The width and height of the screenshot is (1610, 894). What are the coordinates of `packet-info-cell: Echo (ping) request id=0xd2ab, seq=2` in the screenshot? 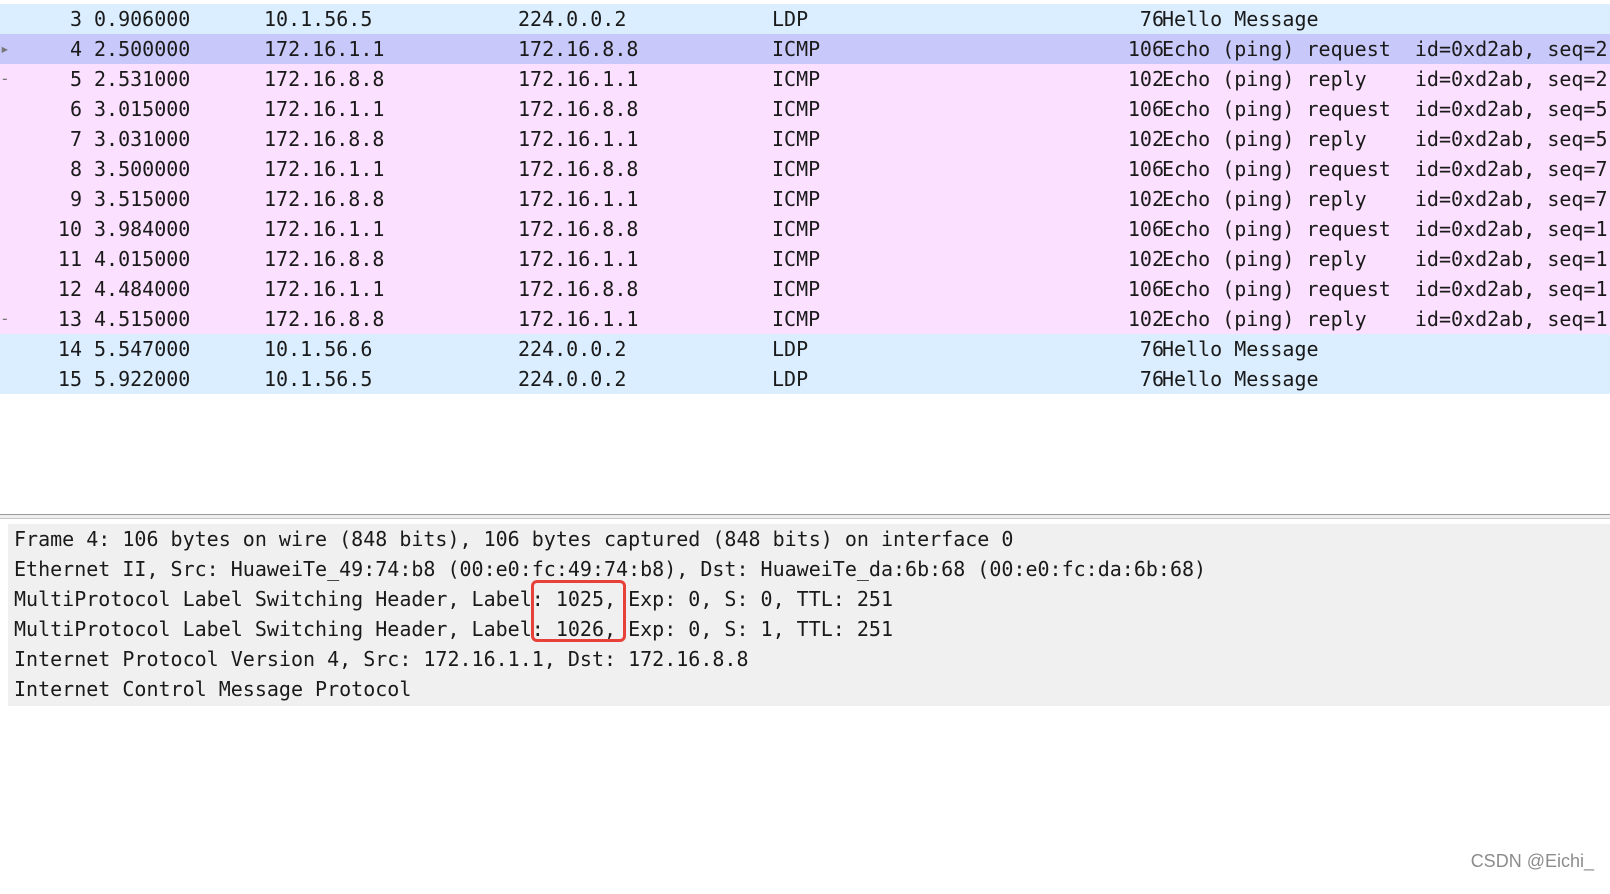 It's located at (1385, 49).